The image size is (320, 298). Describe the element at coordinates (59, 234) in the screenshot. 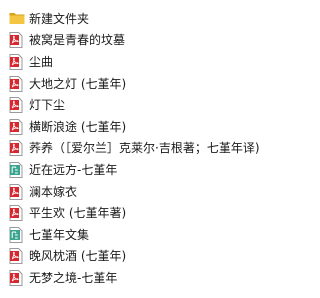

I see `file-name: 七堇年文集` at that location.